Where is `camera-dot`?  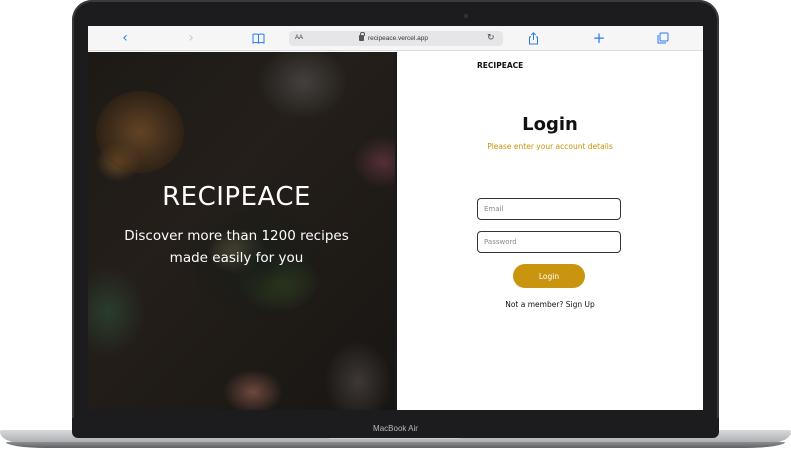 camera-dot is located at coordinates (466, 16).